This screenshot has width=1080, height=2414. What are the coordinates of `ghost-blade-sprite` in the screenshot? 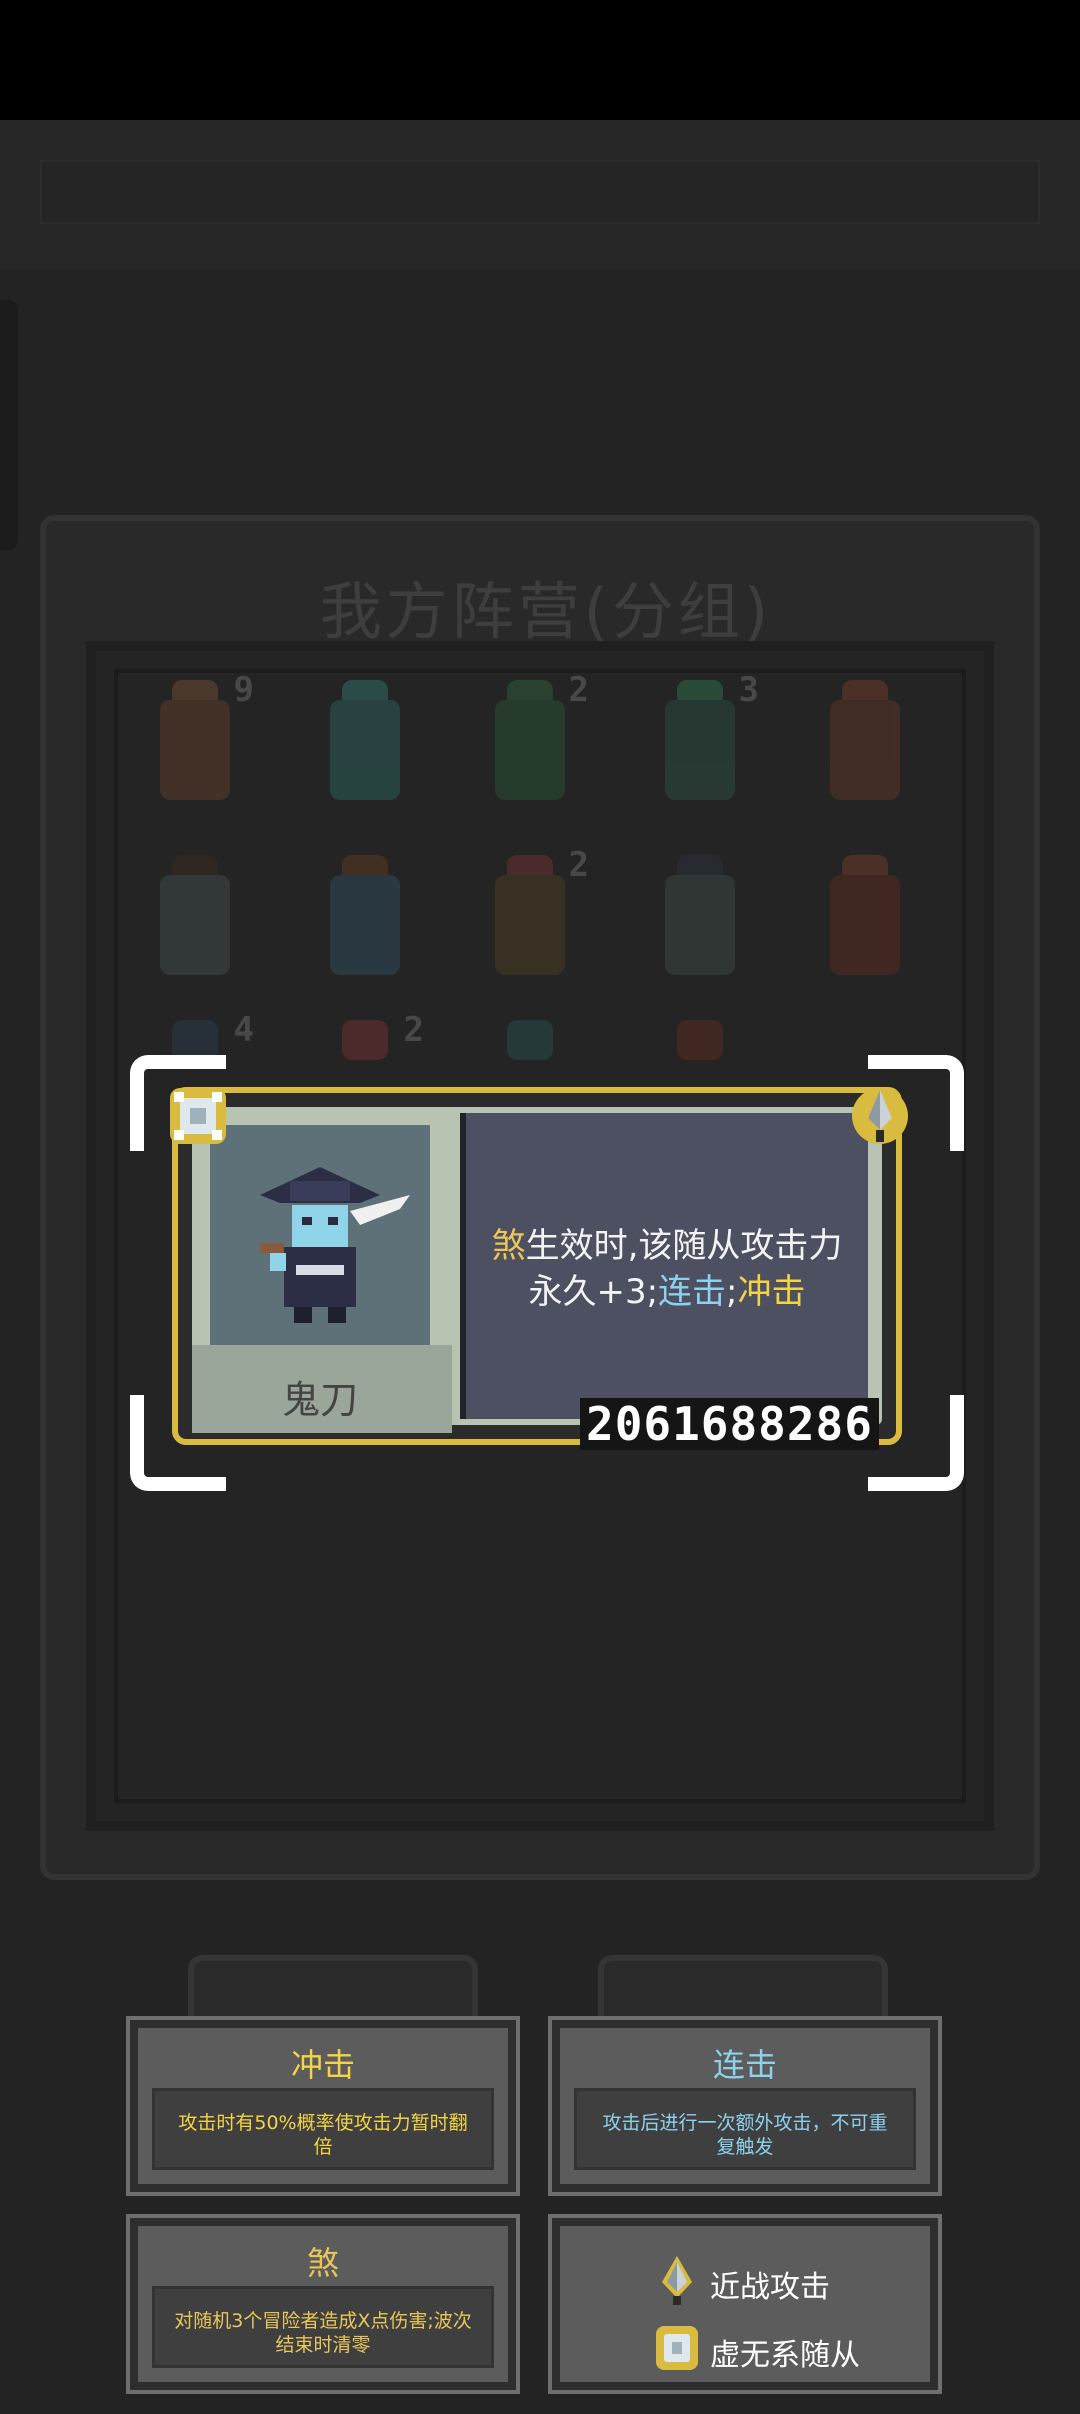 It's located at (335, 1245).